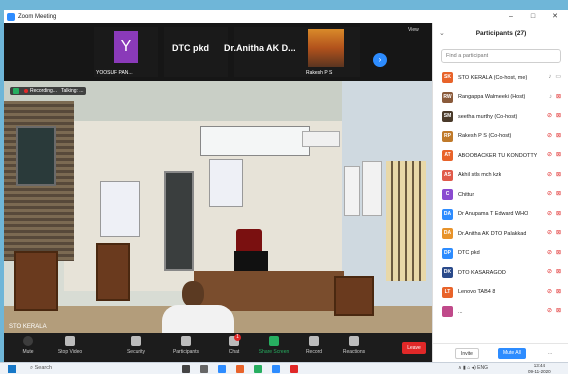 This screenshot has width=568, height=374. Describe the element at coordinates (473, 368) in the screenshot. I see `system-tray: ∧ ▮ ⌂ ◂) ENG` at that location.